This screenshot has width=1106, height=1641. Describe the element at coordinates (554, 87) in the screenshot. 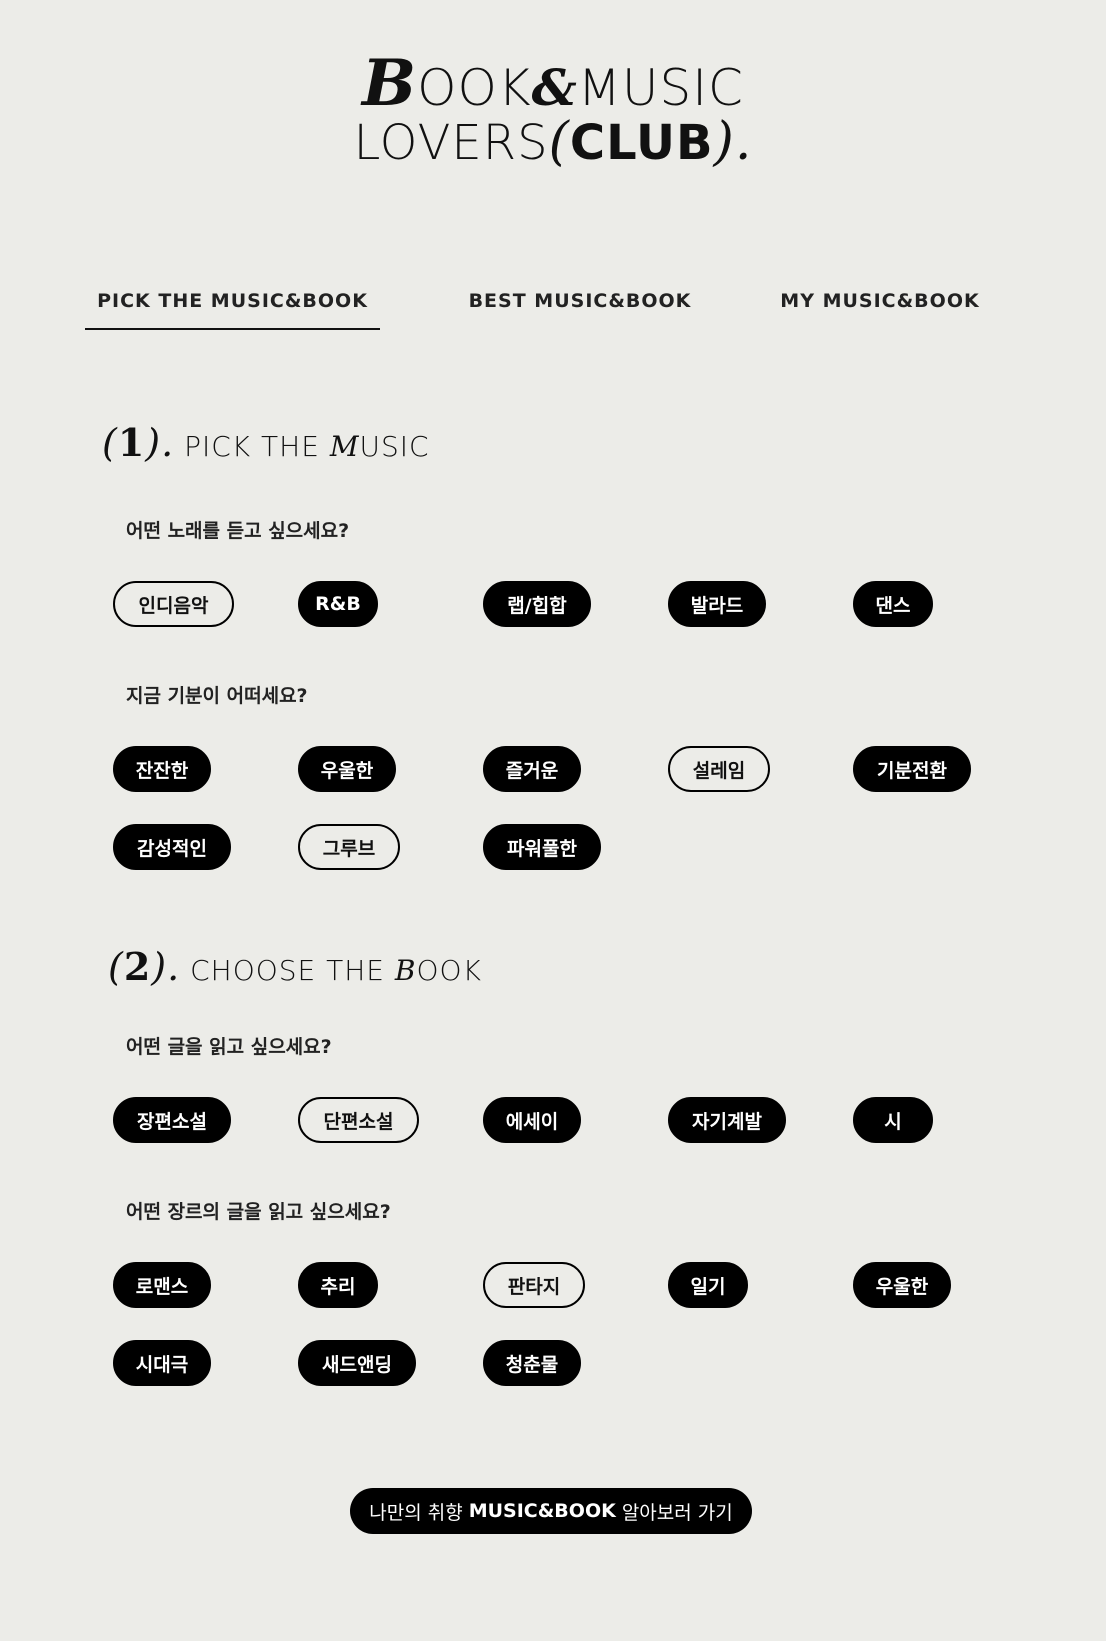

I see `logo-ampersand: &` at that location.